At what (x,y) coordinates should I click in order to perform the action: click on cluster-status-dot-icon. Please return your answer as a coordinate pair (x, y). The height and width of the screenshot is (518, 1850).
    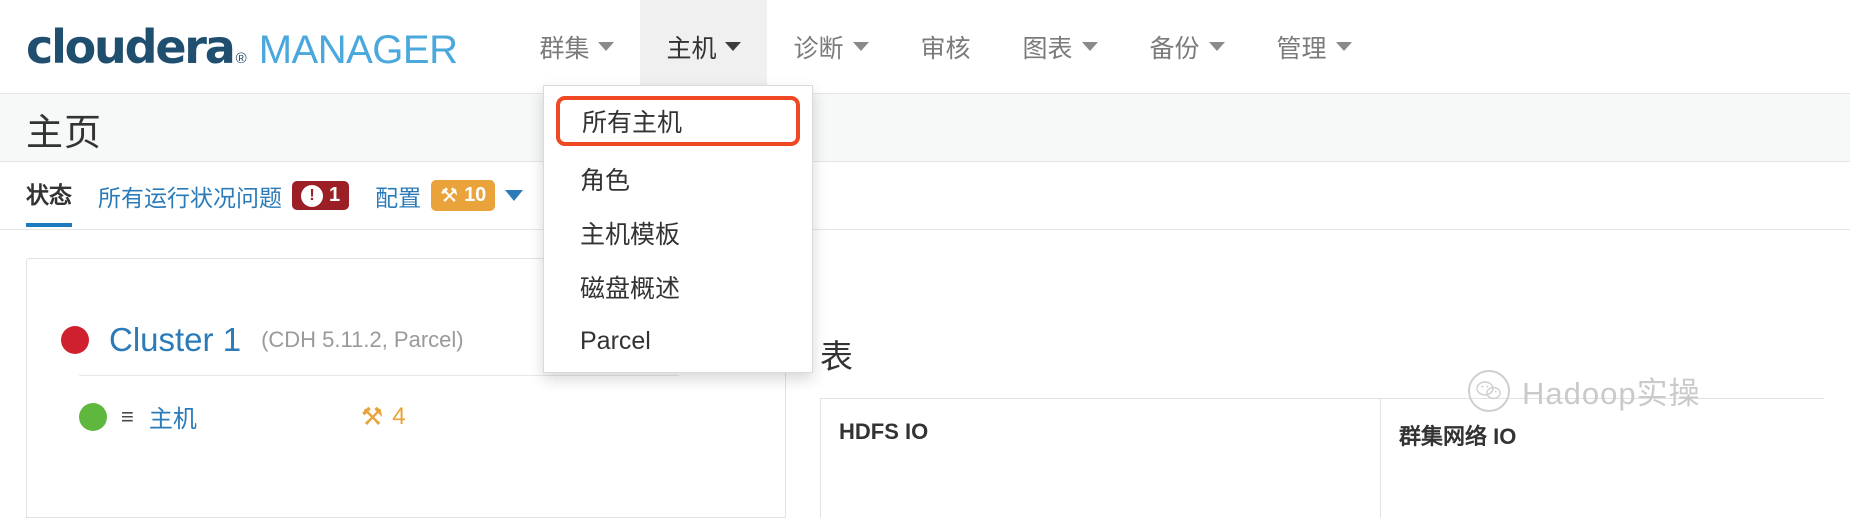
    Looking at the image, I should click on (75, 340).